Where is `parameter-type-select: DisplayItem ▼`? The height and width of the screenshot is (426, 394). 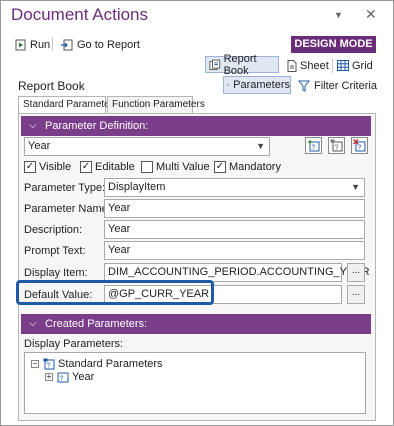 parameter-type-select: DisplayItem ▼ is located at coordinates (234, 187).